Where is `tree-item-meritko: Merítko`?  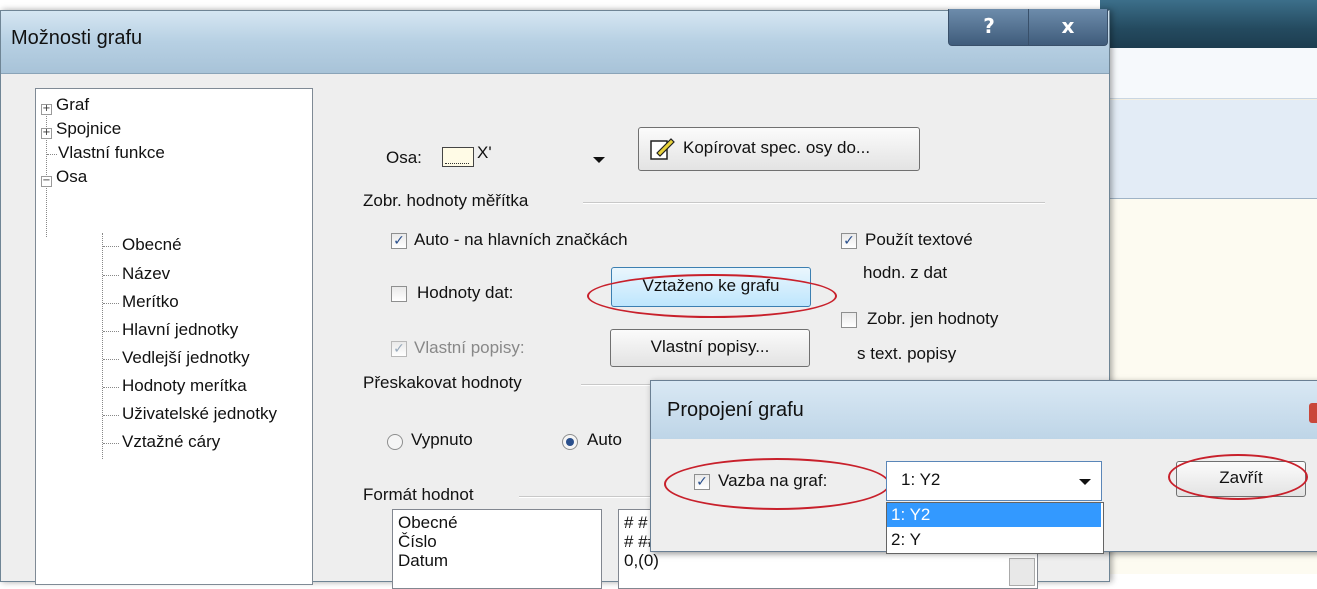 tree-item-meritko: Merítko is located at coordinates (150, 302).